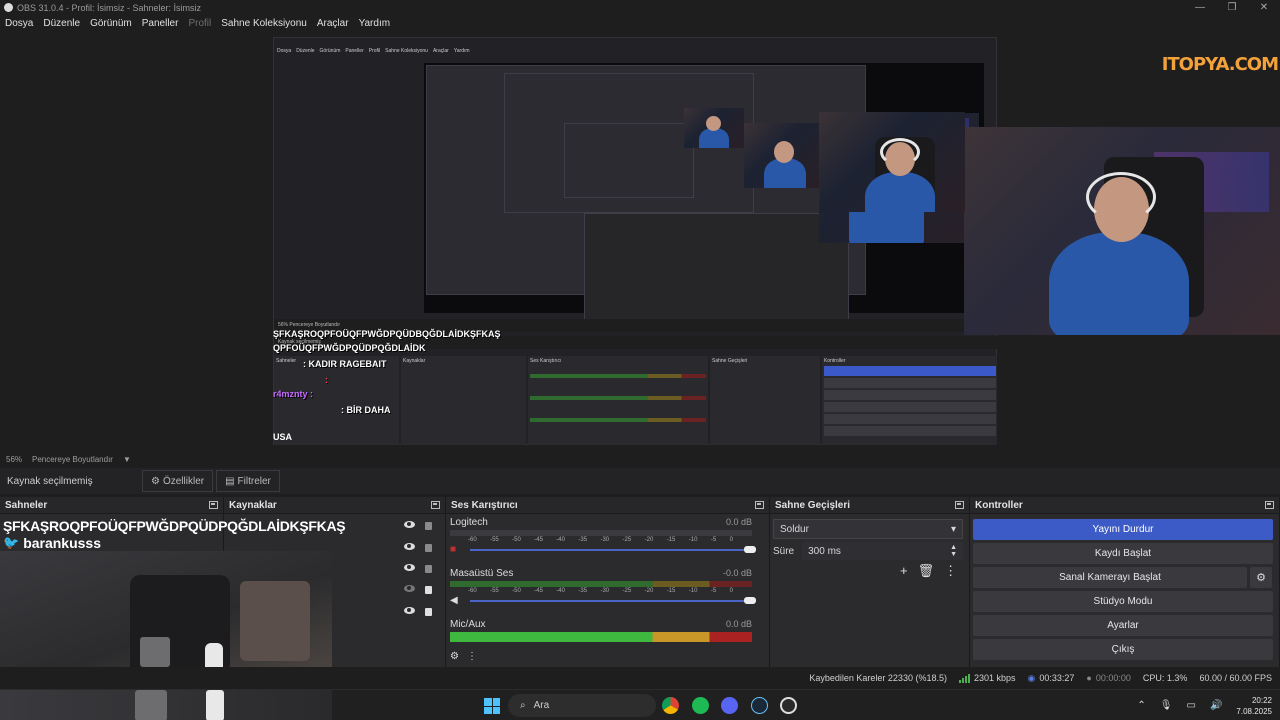 The width and height of the screenshot is (1280, 720). What do you see at coordinates (326, 380) in the screenshot?
I see `overlay-chat-2: :` at bounding box center [326, 380].